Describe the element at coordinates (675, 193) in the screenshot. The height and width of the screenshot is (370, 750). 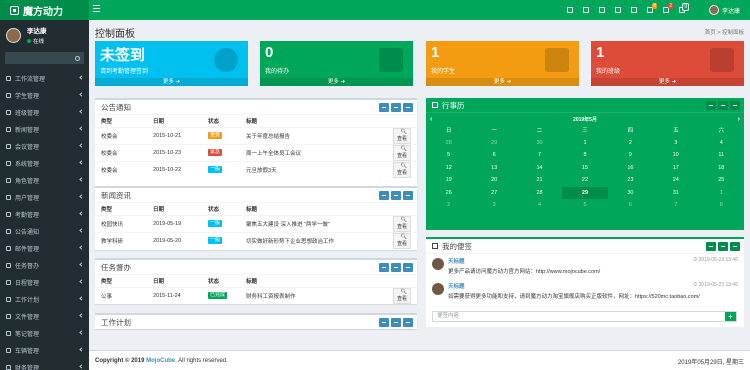
I see `calendar-day: 31` at that location.